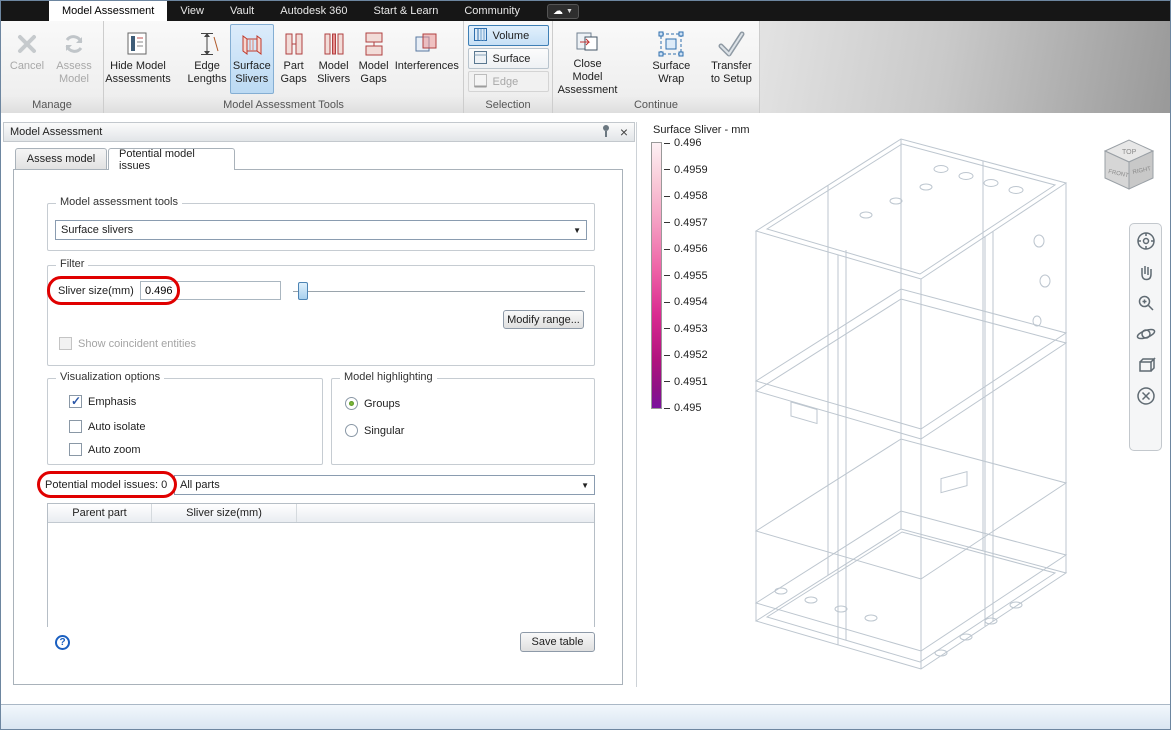 The image size is (1171, 730). What do you see at coordinates (251, 66) in the screenshot?
I see `surface-slivers-label-1: Surface` at bounding box center [251, 66].